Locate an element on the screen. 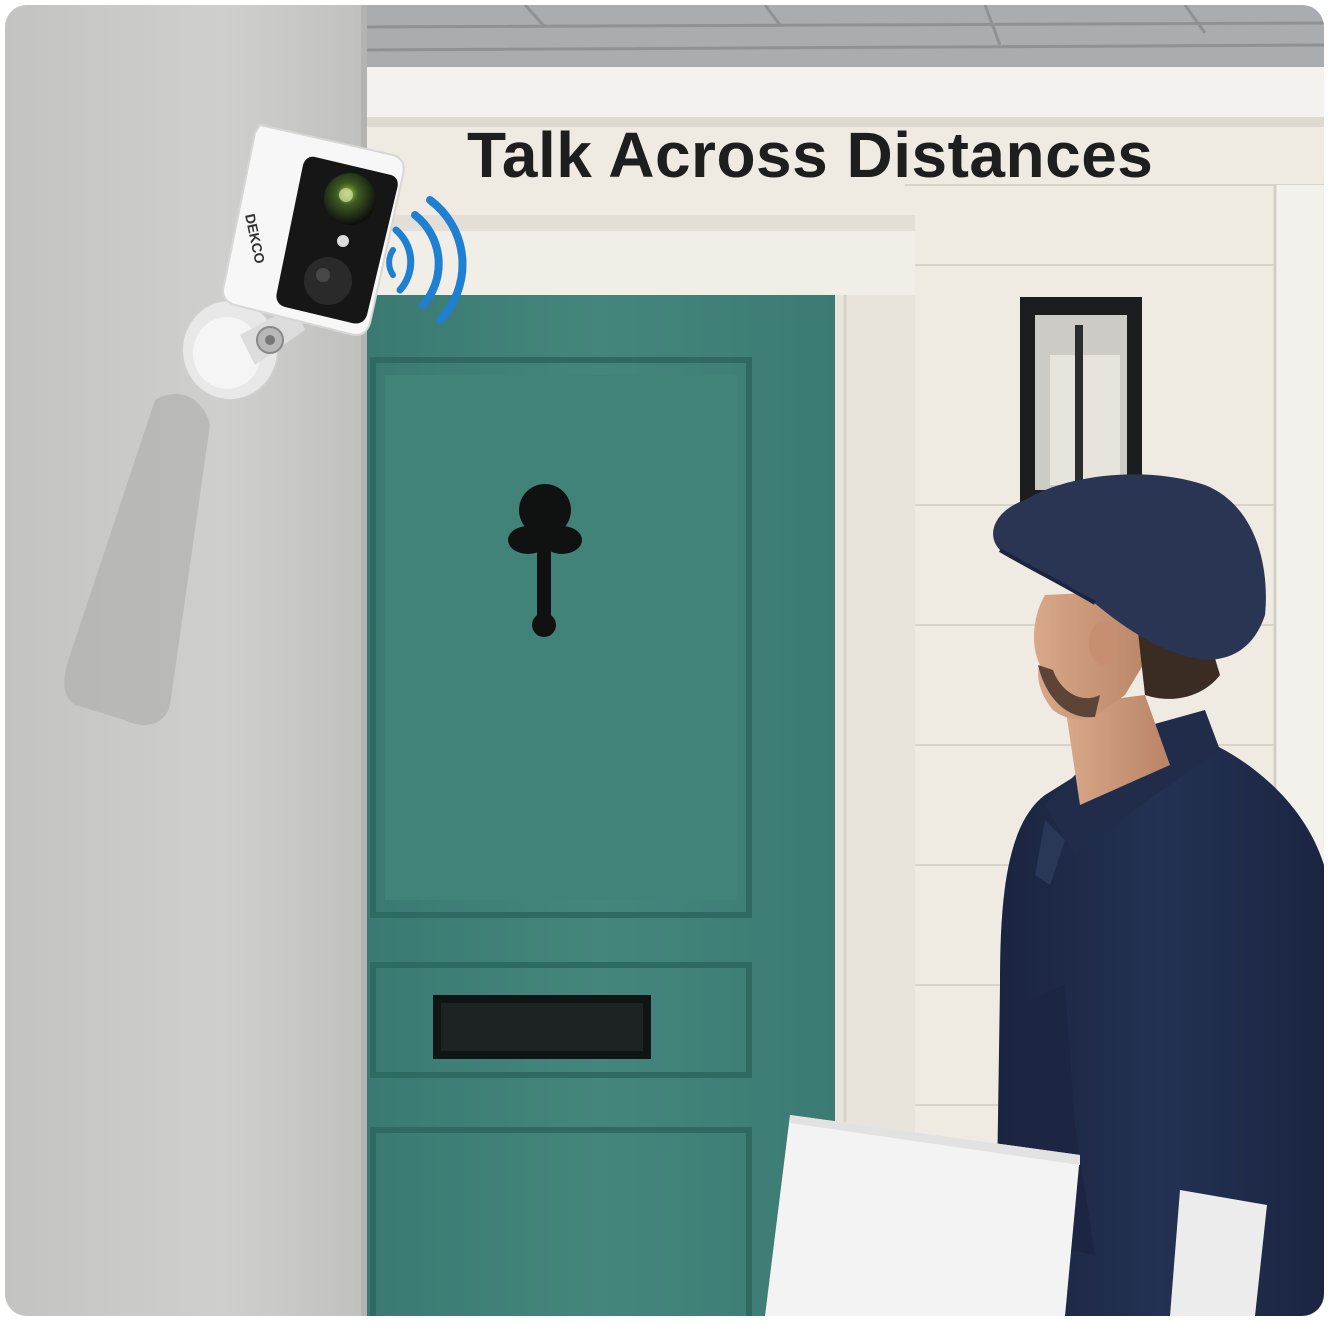 This screenshot has width=1329, height=1321. roof is located at coordinates (844, 40).